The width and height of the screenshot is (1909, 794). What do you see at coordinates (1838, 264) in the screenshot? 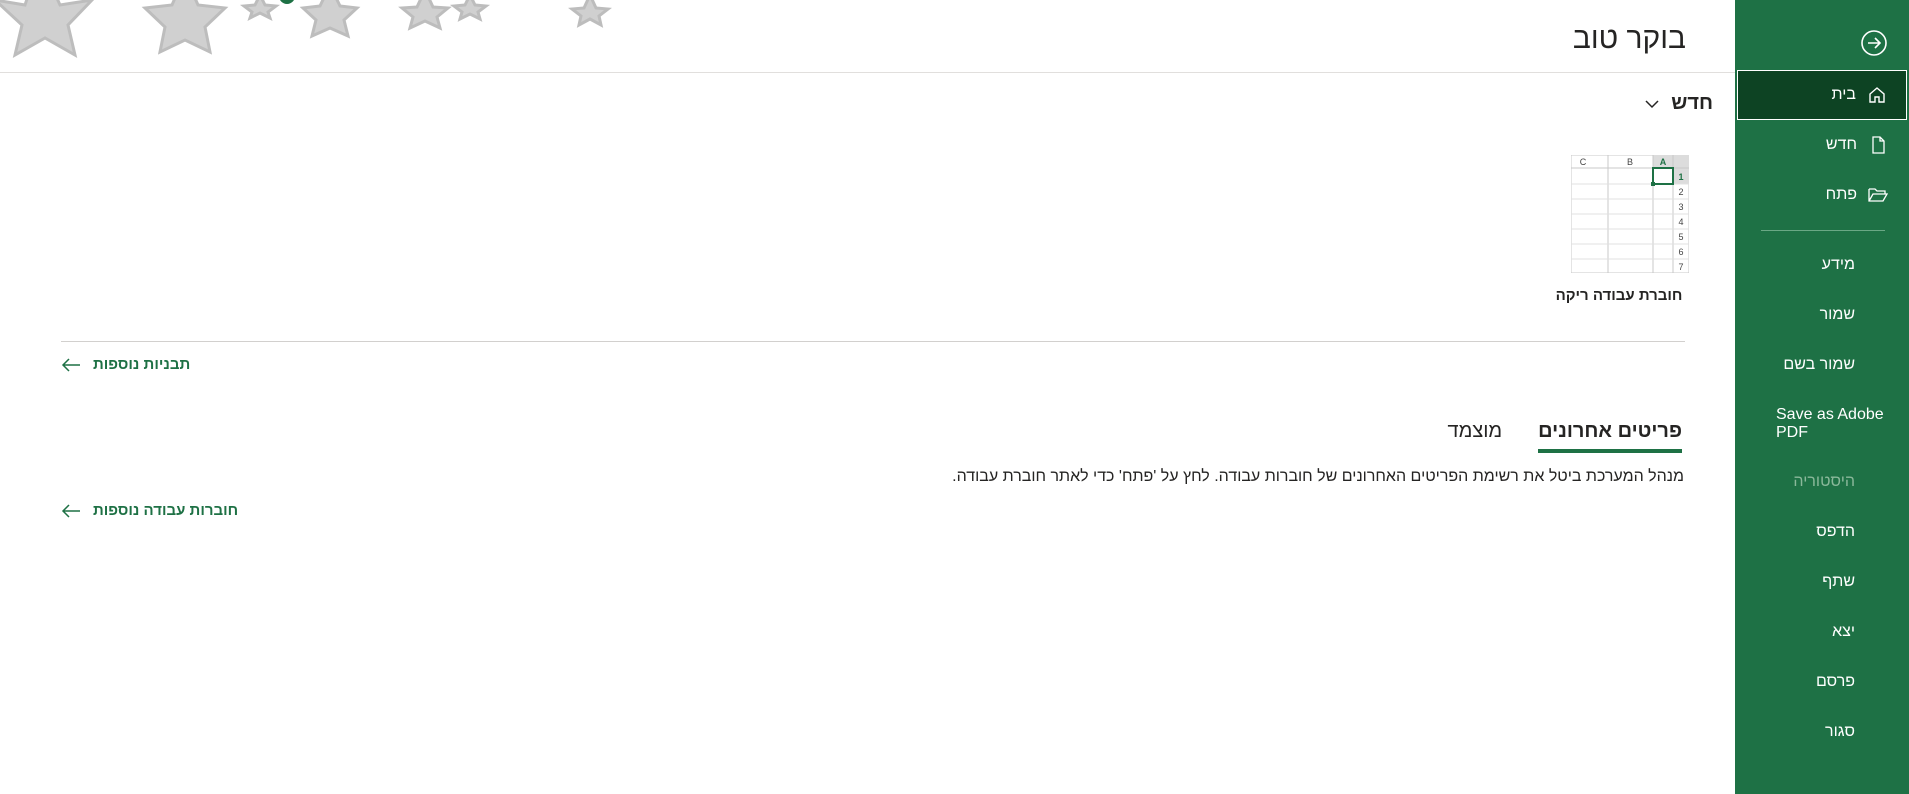
I see `sidebar-item-label: מידע` at bounding box center [1838, 264].